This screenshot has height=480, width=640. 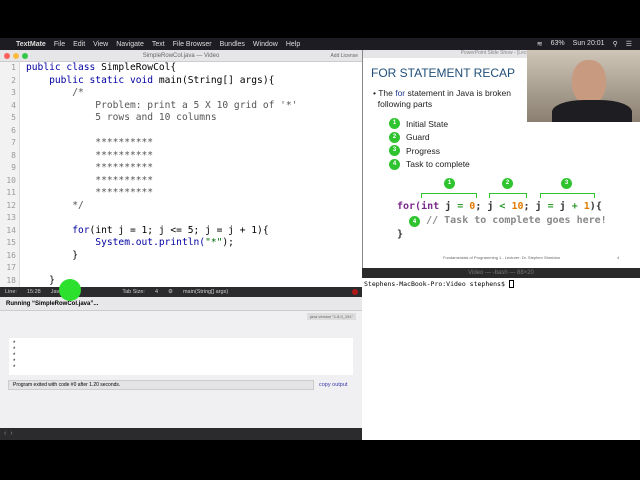 I want to click on code-line: 5 rows and 10 columns, so click(x=121, y=117).